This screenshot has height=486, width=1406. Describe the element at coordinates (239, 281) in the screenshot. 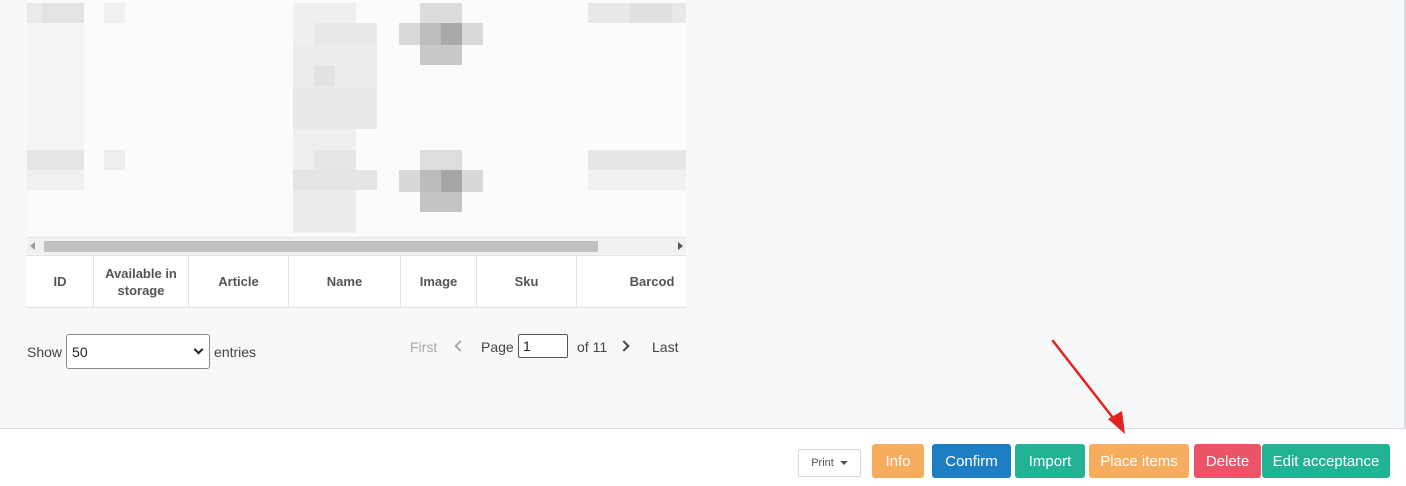

I see `column-header-article: Article` at that location.